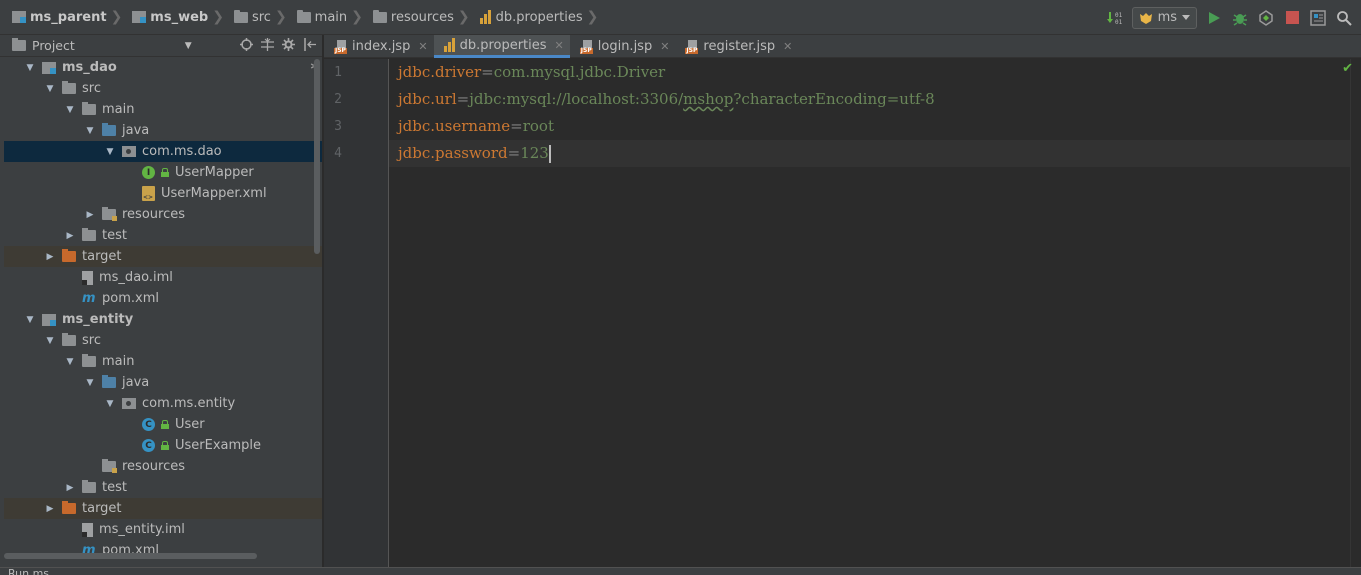 The width and height of the screenshot is (1361, 575). Describe the element at coordinates (708, 99) in the screenshot. I see `typo-underline: mshop` at that location.